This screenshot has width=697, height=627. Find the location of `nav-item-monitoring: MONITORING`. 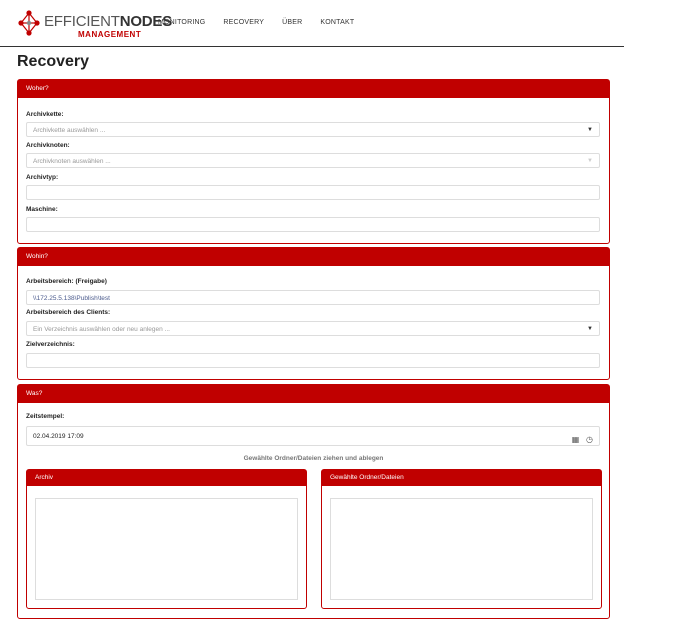

nav-item-monitoring: MONITORING is located at coordinates (181, 22).